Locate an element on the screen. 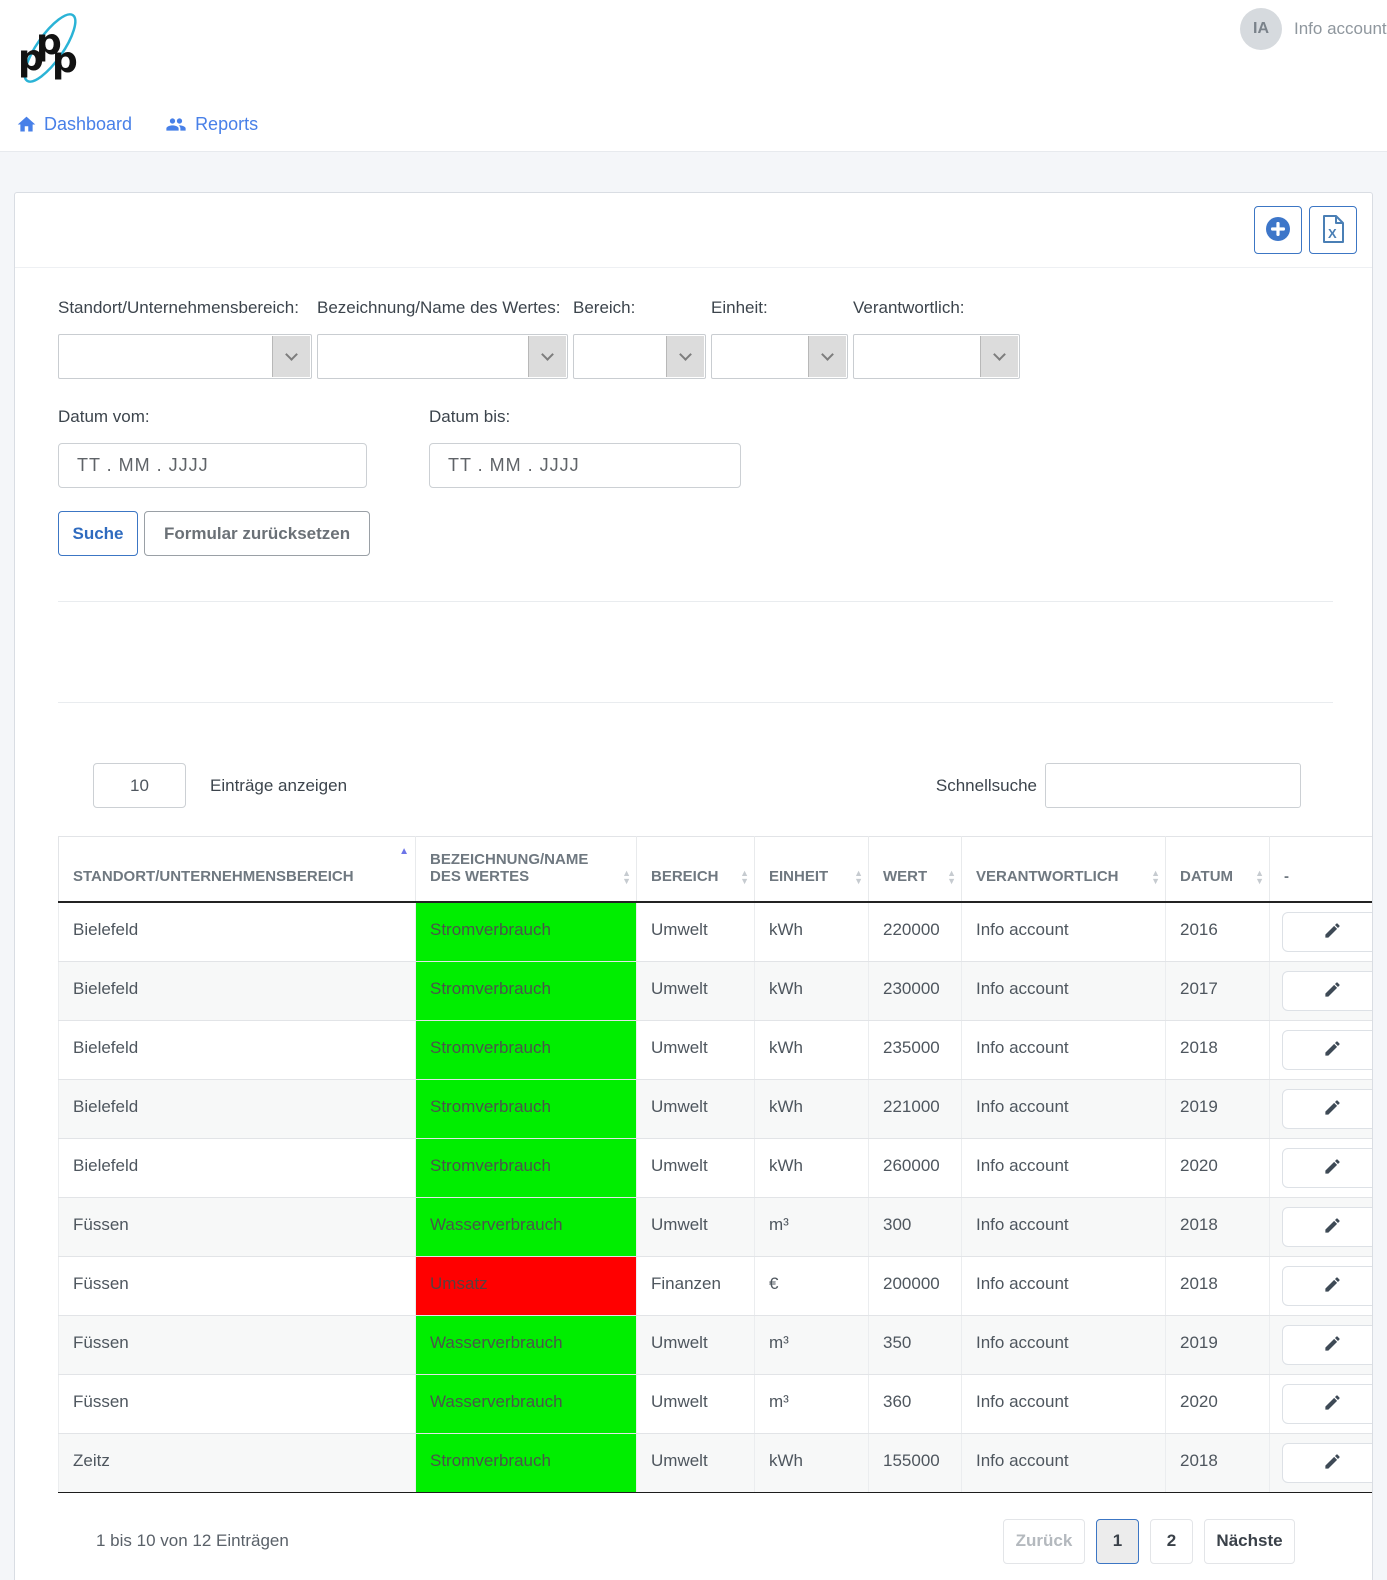  sort-ascending-icon: ▲ is located at coordinates (404, 851).